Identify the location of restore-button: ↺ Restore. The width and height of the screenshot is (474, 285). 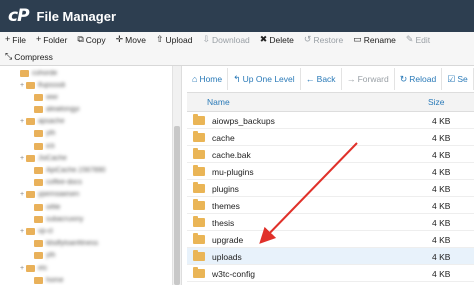
(323, 39).